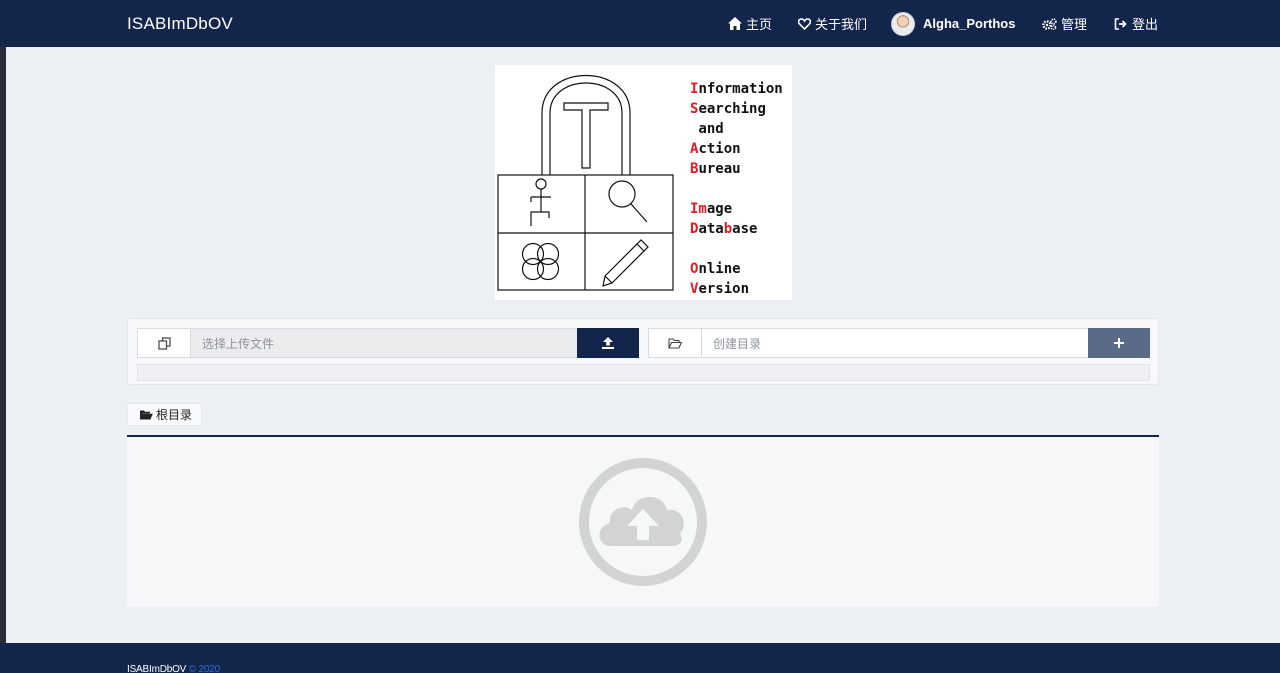 Image resolution: width=1280 pixels, height=673 pixels. What do you see at coordinates (707, 129) in the screenshot?
I see `logo-line: and` at bounding box center [707, 129].